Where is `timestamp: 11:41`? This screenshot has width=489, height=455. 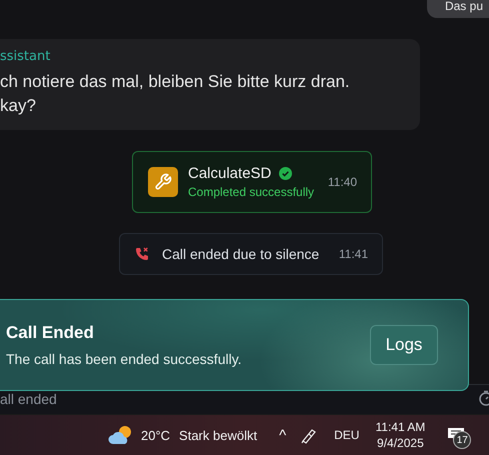
timestamp: 11:41 is located at coordinates (353, 254).